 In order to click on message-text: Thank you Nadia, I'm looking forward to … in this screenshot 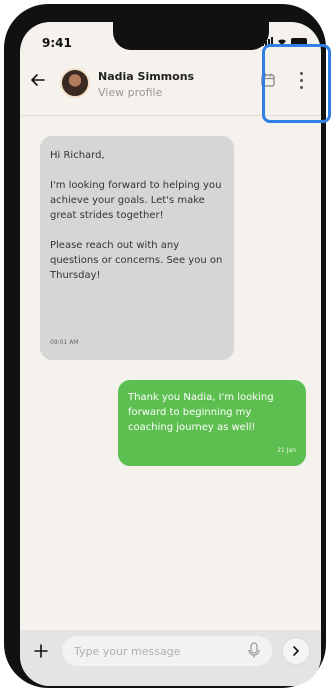, I will do `click(201, 412)`.